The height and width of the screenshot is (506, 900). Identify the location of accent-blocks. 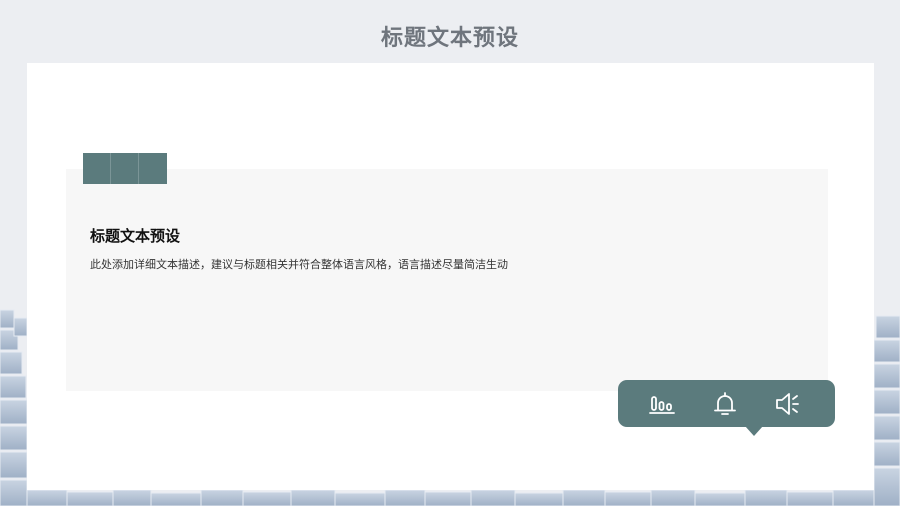
(125, 168).